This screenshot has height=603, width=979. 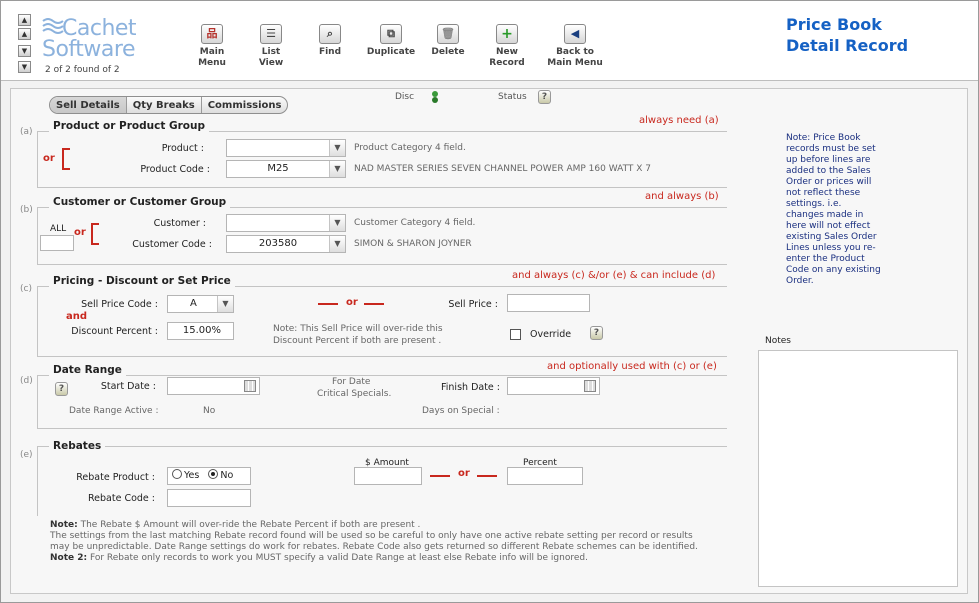 What do you see at coordinates (212, 34) in the screenshot?
I see `sitemap-icon: 品` at bounding box center [212, 34].